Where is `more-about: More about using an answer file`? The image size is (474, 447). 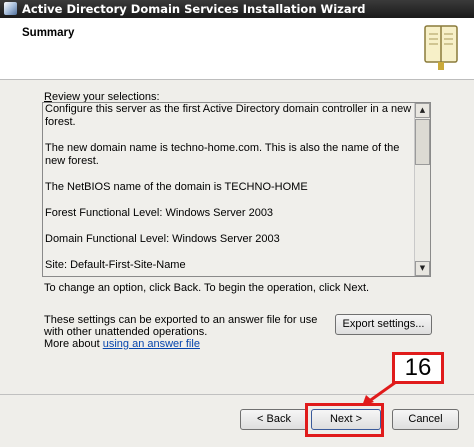 more-about: More about using an answer file is located at coordinates (122, 344).